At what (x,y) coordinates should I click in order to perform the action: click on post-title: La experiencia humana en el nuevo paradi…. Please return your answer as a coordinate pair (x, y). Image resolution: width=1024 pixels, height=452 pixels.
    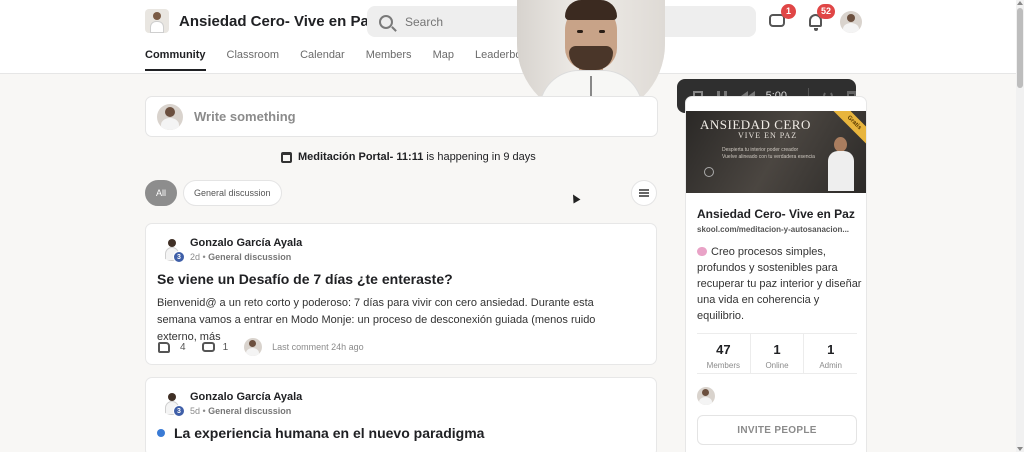
    Looking at the image, I should click on (320, 433).